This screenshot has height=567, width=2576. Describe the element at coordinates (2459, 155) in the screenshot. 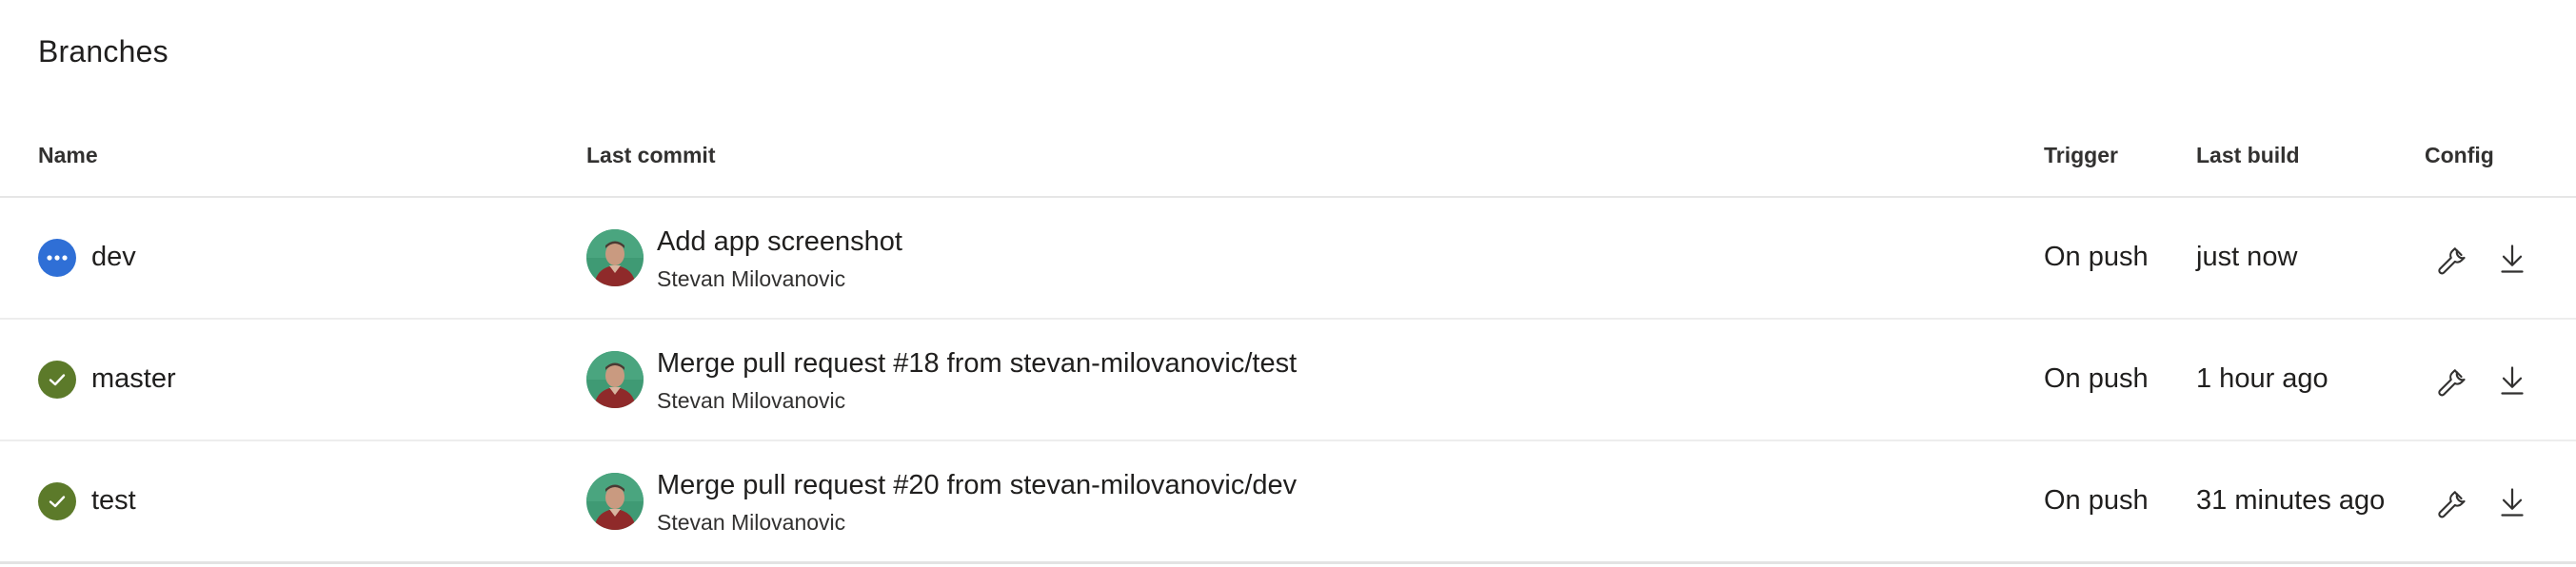

I see `column-header-config: Config` at that location.